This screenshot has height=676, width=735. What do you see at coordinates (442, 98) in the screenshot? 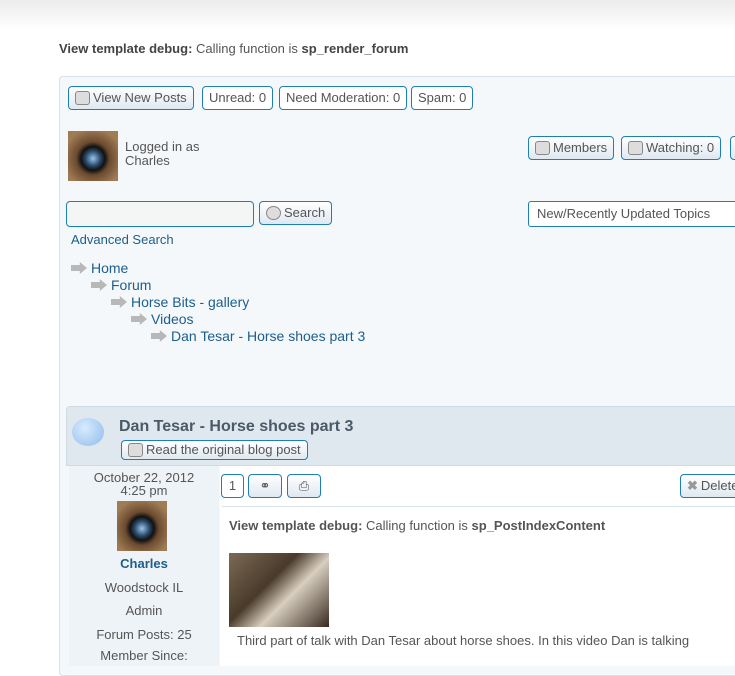
I see `spam-button: Spam: 0` at bounding box center [442, 98].